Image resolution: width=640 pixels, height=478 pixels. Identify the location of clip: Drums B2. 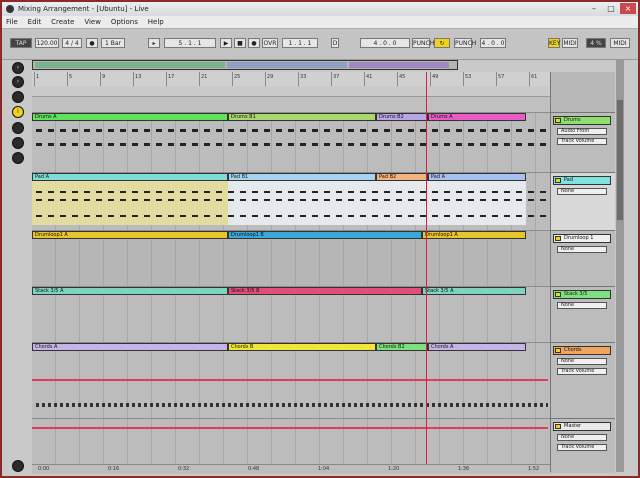
(402, 117).